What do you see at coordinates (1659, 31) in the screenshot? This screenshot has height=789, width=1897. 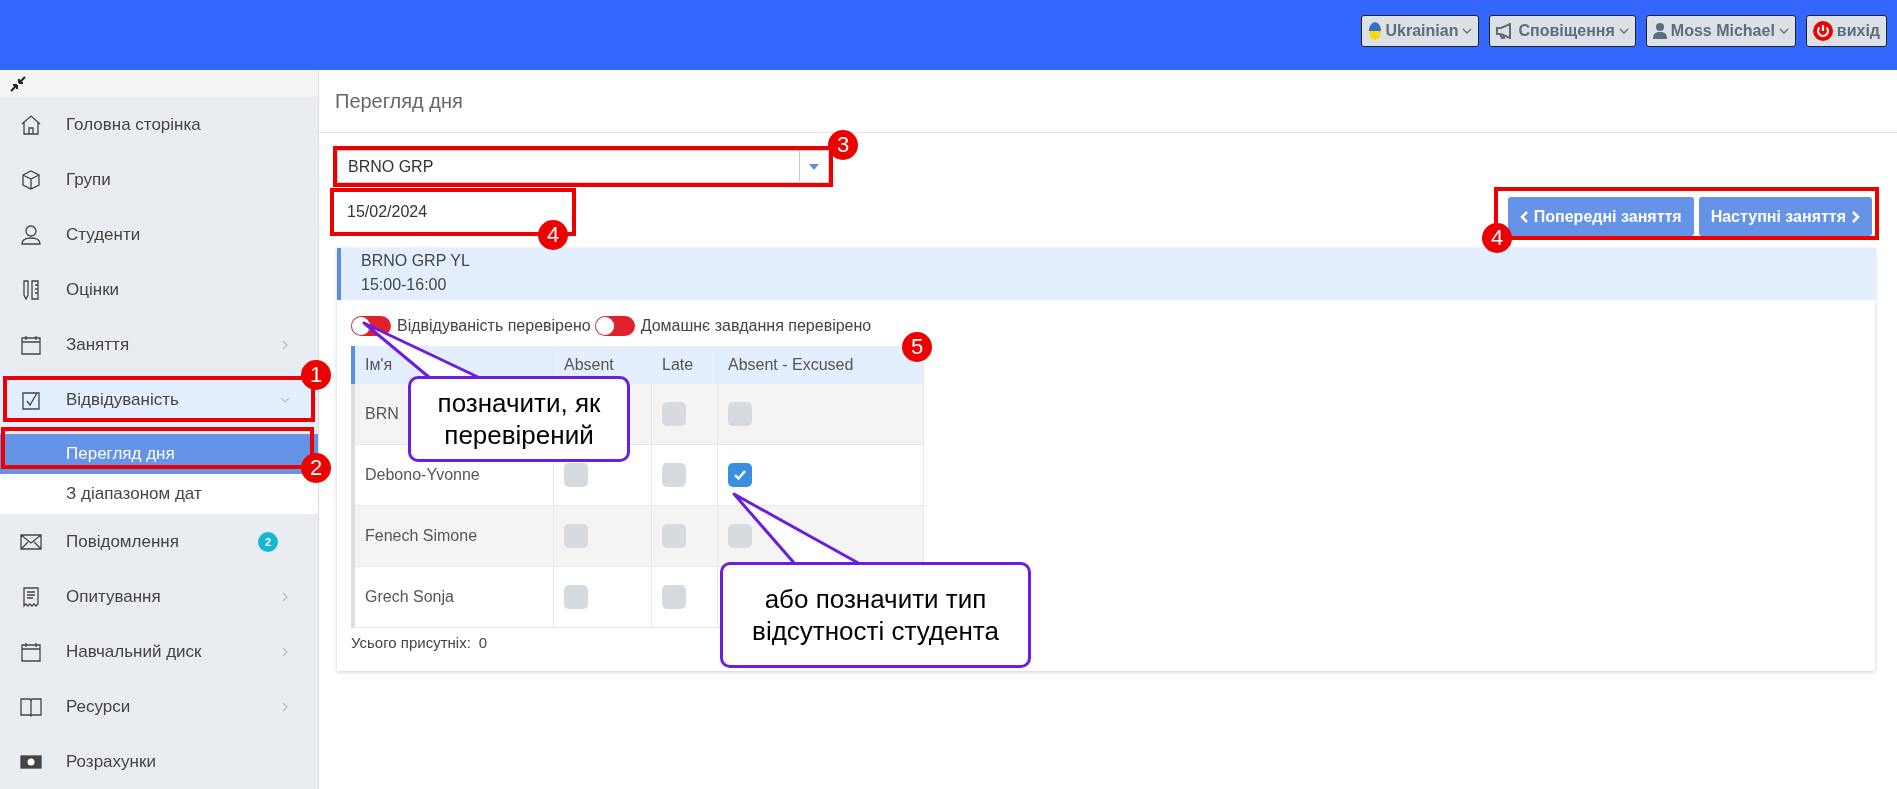 I see `user-icon` at bounding box center [1659, 31].